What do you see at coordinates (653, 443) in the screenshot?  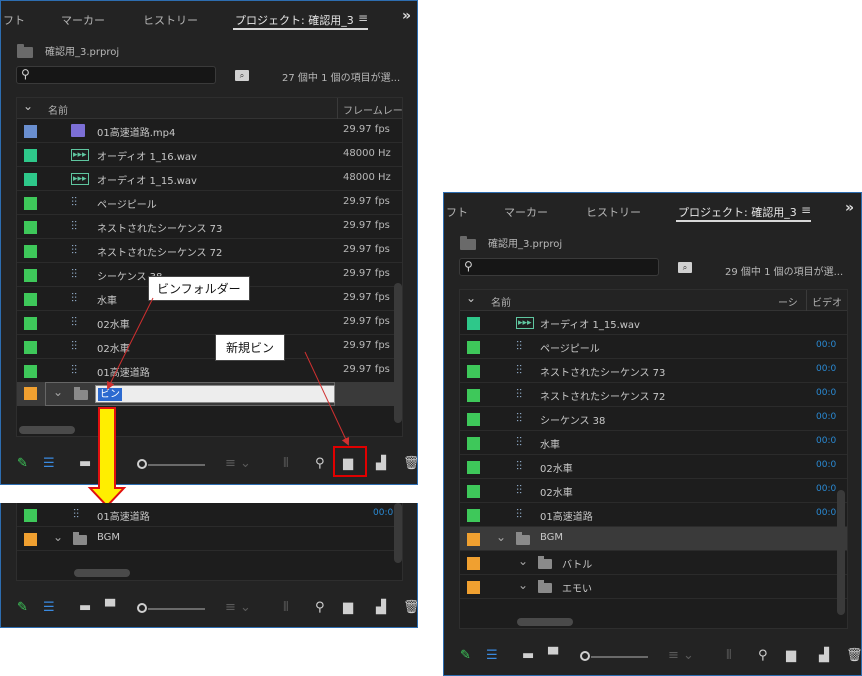 I see `list-item: ⫶⫶ 水車 00:0` at bounding box center [653, 443].